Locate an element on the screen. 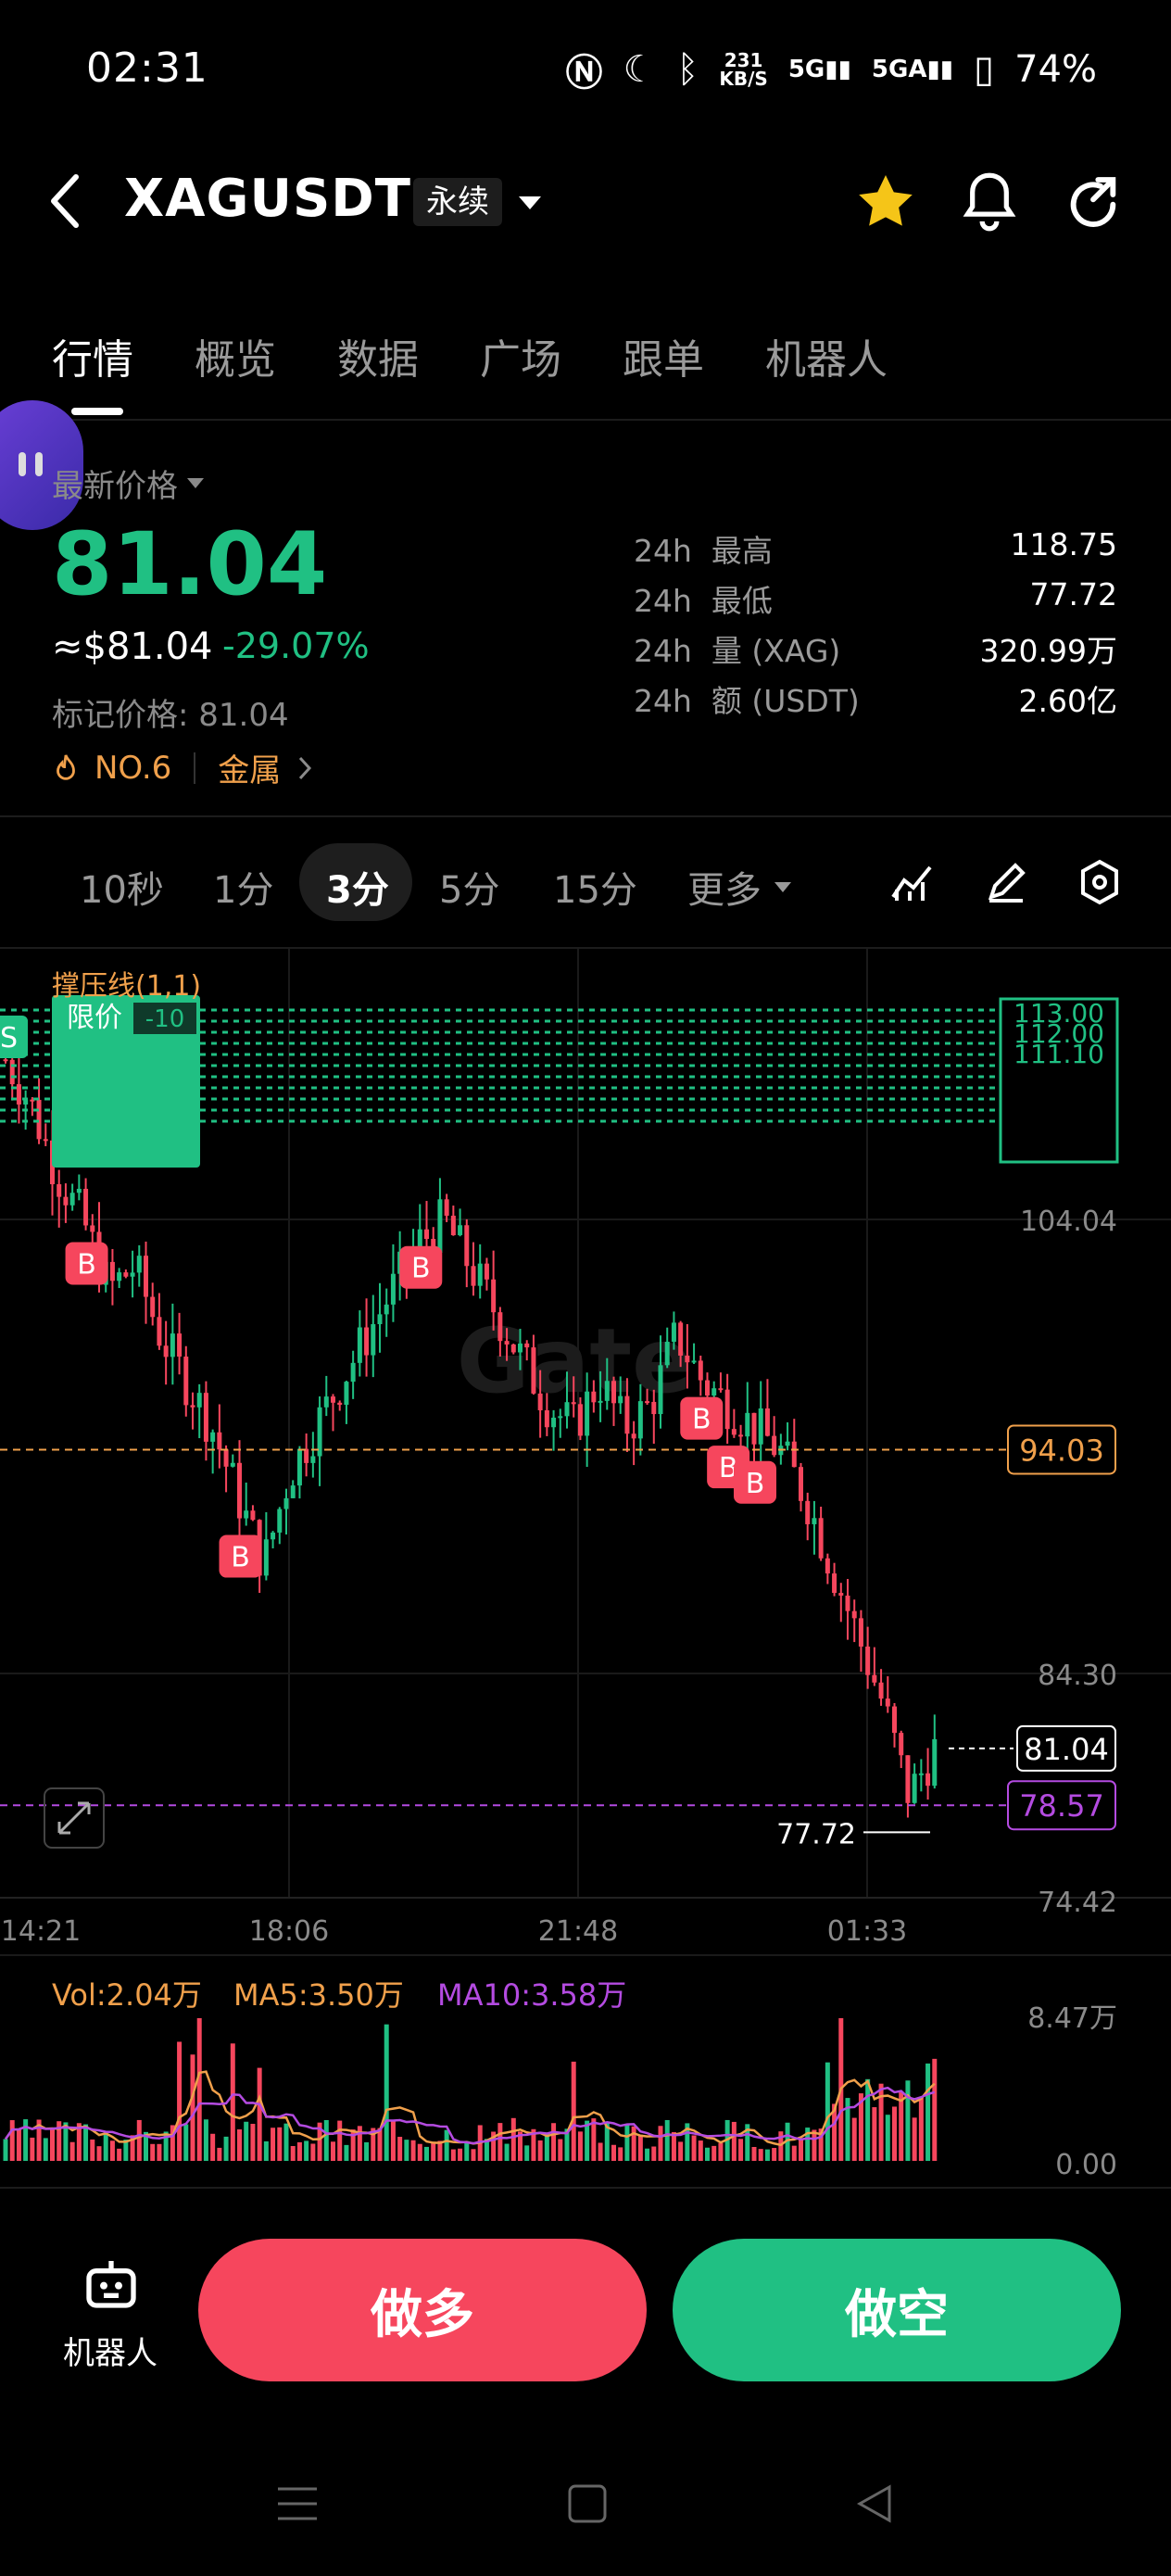 This screenshot has width=1171, height=2576. tab-overview: 概览 is located at coordinates (236, 356).